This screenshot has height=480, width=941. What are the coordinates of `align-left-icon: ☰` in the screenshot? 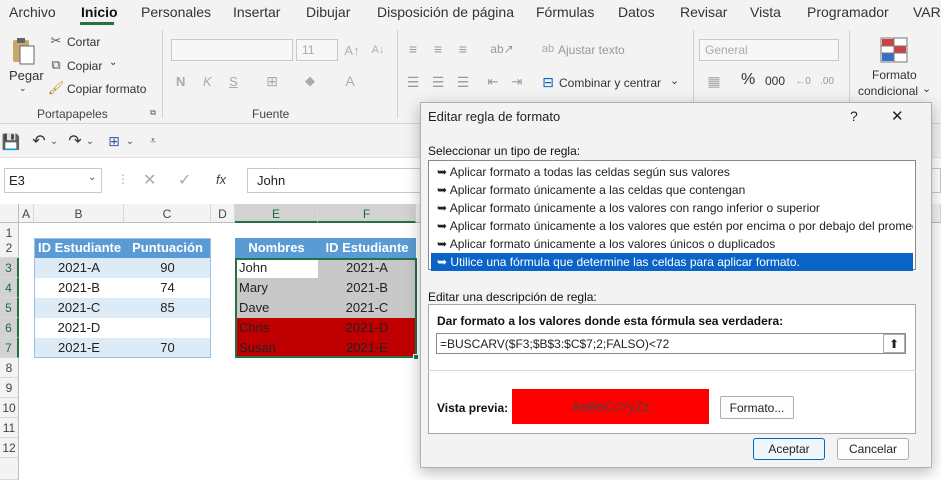 It's located at (413, 82).